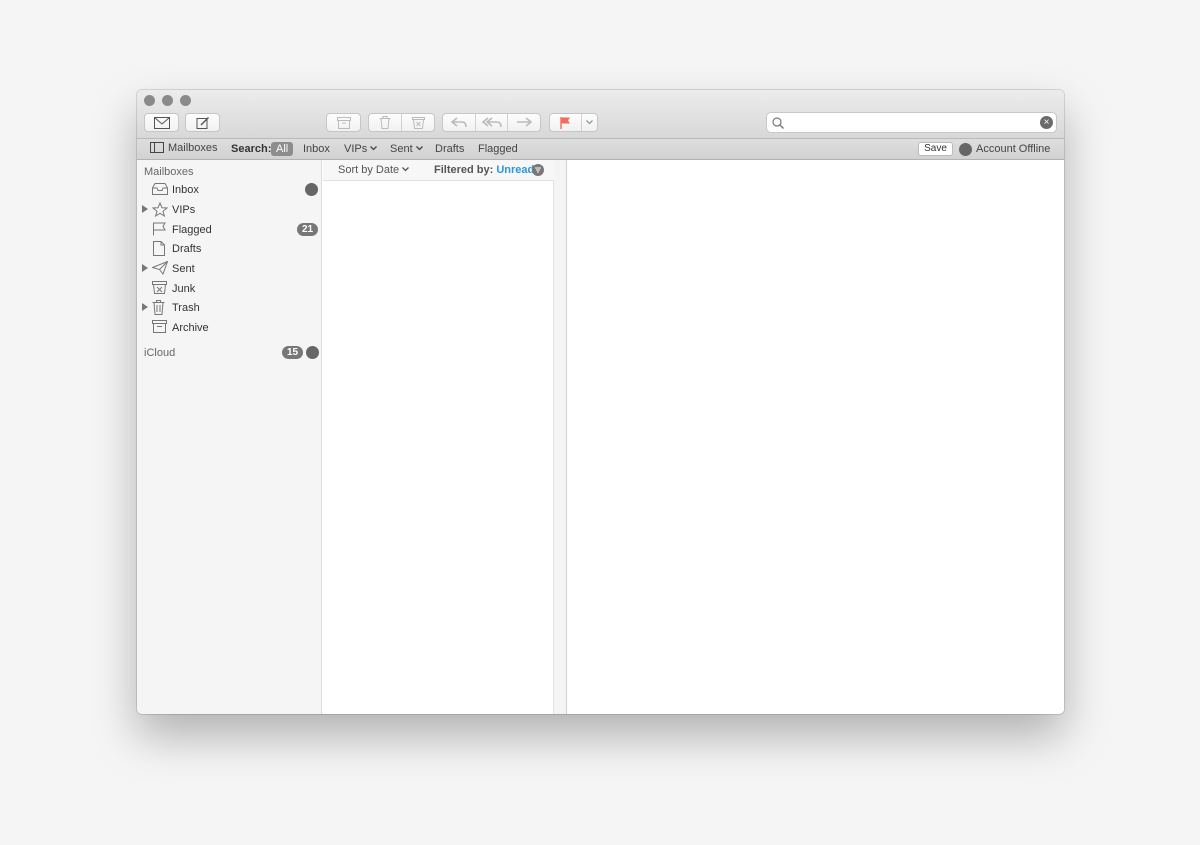  What do you see at coordinates (308, 229) in the screenshot?
I see `unread-count-badge: 21` at bounding box center [308, 229].